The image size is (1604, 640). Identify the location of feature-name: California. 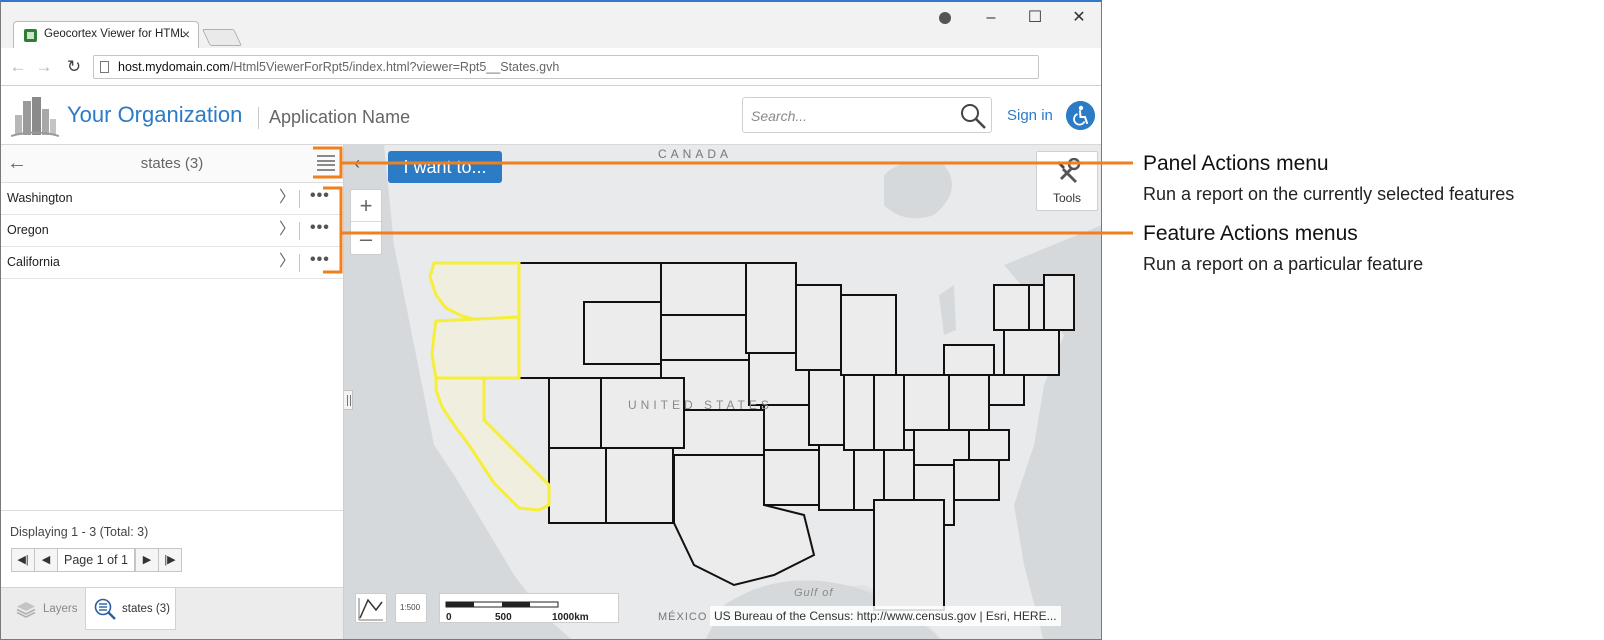
(33, 262).